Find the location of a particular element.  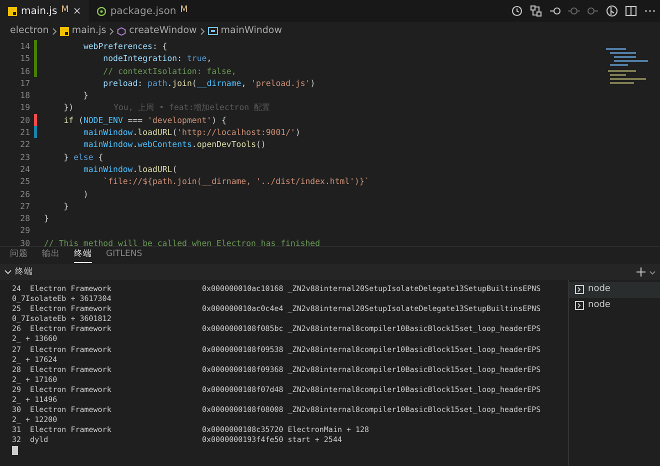

line-number: 20 is located at coordinates (25, 120).